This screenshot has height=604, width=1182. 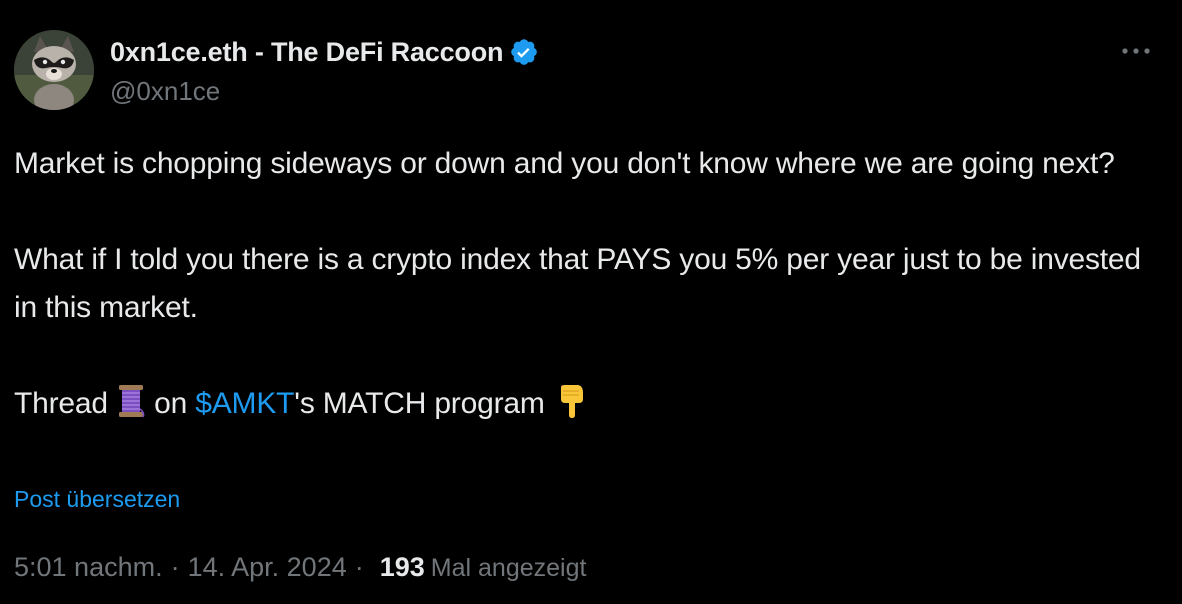 What do you see at coordinates (419, 403) in the screenshot?
I see `match-program-text: 's MATCH program` at bounding box center [419, 403].